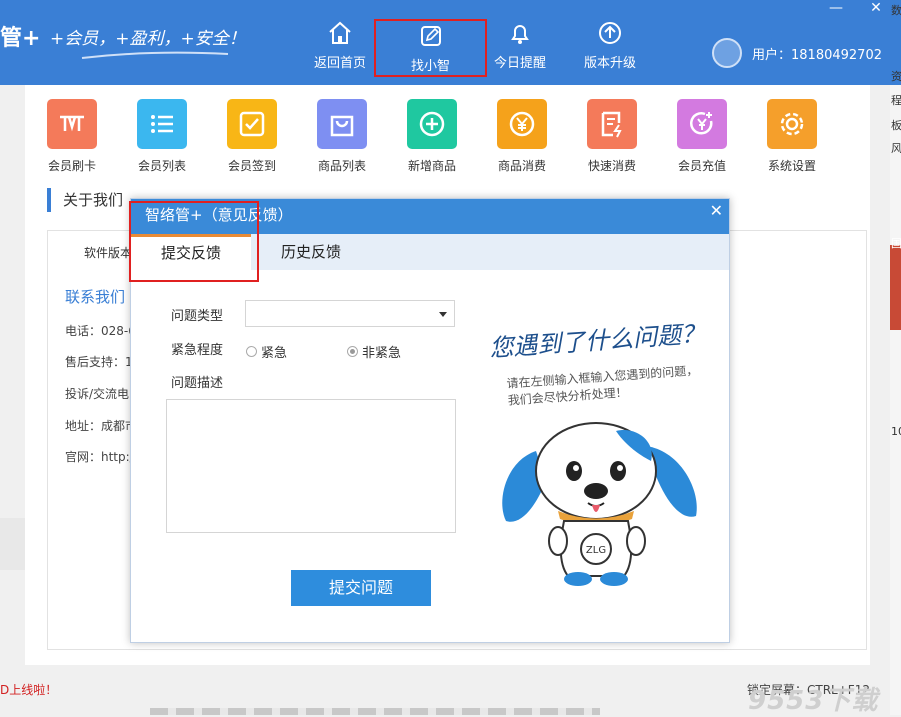 The width and height of the screenshot is (901, 717). I want to click on recharge-icon, so click(702, 124).